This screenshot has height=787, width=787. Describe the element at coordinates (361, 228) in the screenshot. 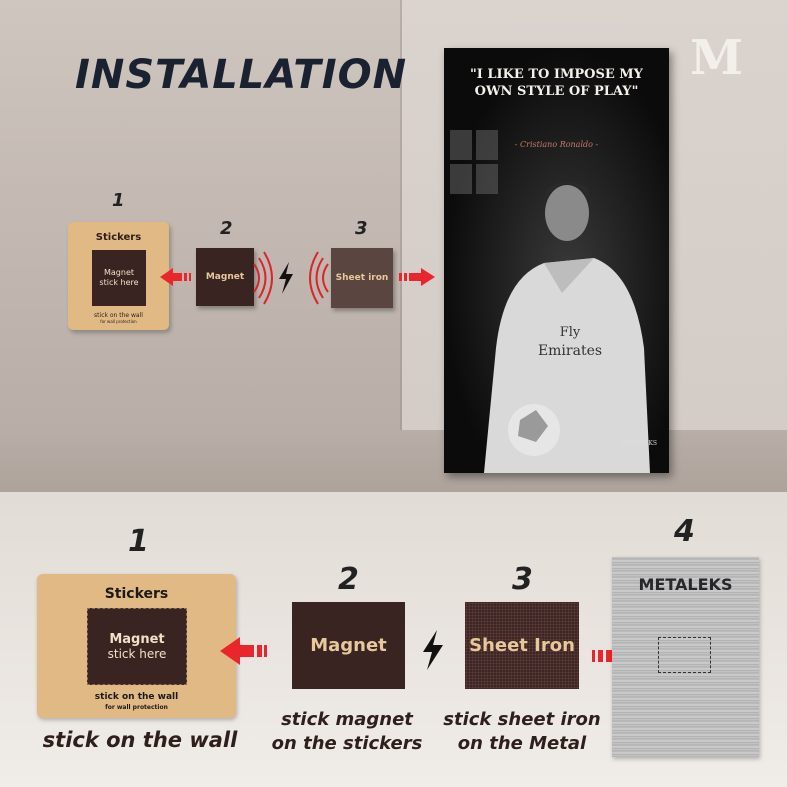

I see `scene-step-3: 3` at that location.